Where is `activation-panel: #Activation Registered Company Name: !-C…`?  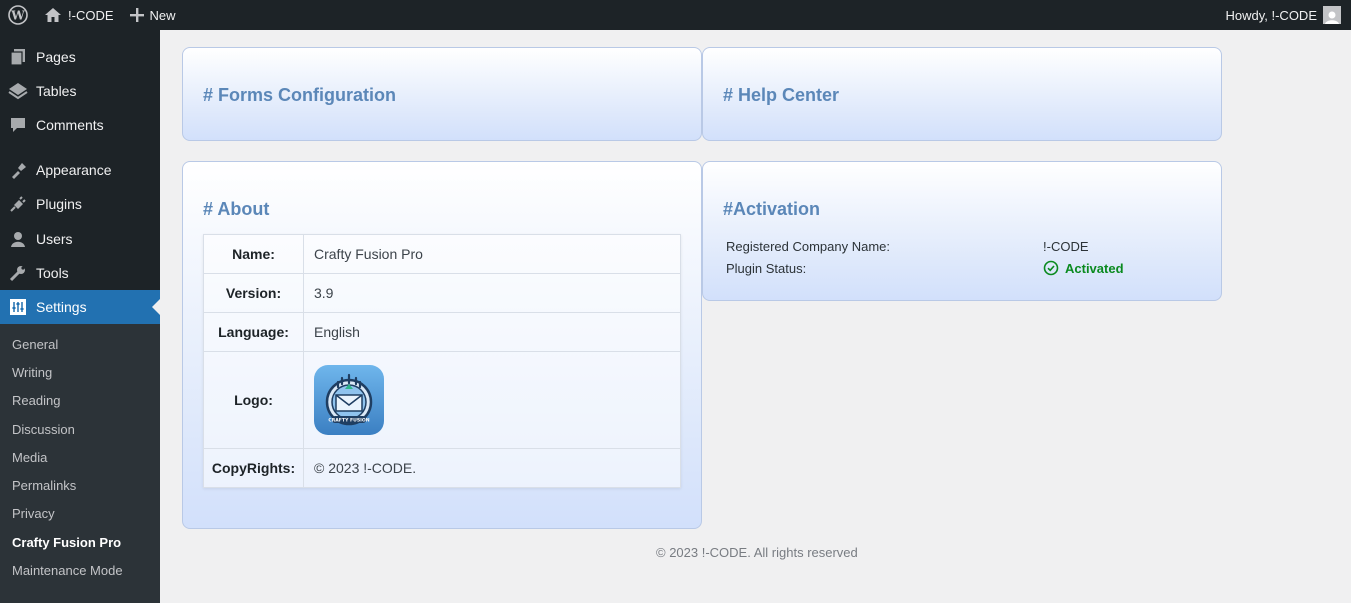 activation-panel: #Activation Registered Company Name: !-C… is located at coordinates (962, 231).